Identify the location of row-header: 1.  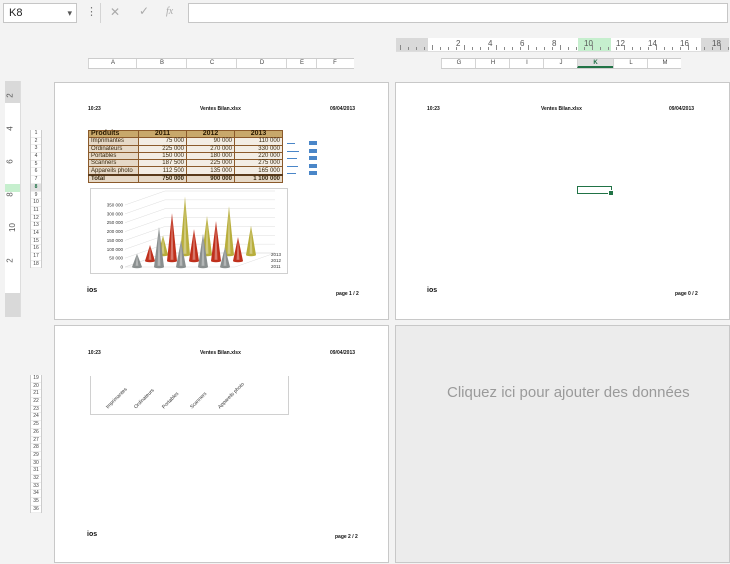
(36, 134).